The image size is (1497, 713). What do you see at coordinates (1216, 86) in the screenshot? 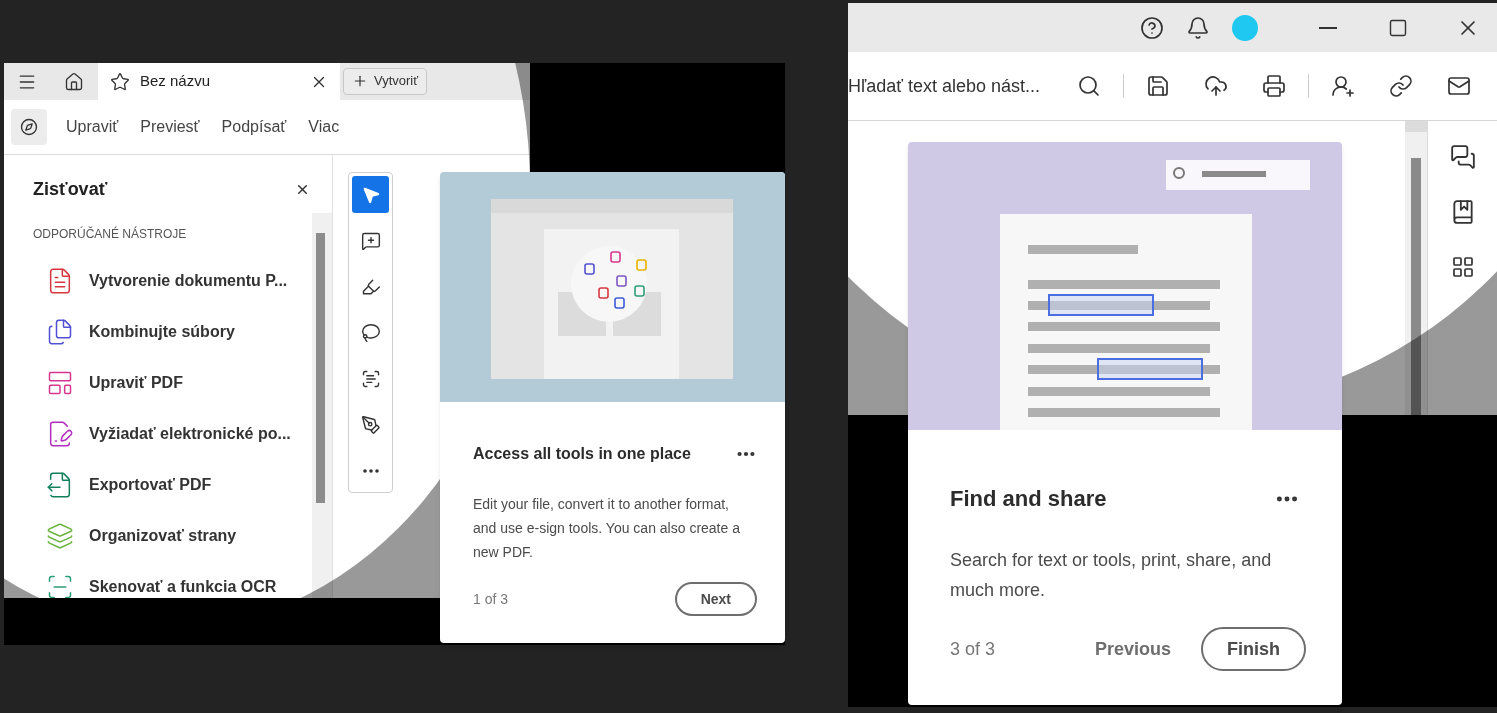
I see `cloud-upload-icon` at bounding box center [1216, 86].